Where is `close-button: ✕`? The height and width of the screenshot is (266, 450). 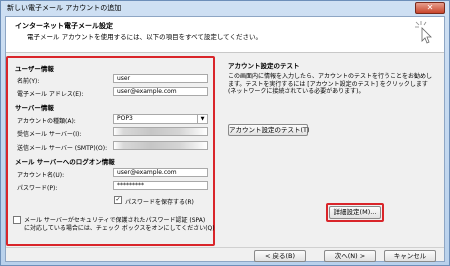 close-button: ✕ is located at coordinates (430, 8).